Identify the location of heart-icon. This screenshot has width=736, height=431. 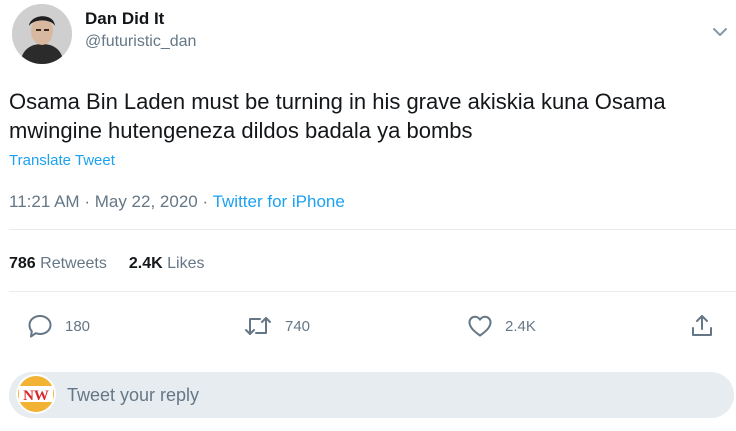
(480, 326).